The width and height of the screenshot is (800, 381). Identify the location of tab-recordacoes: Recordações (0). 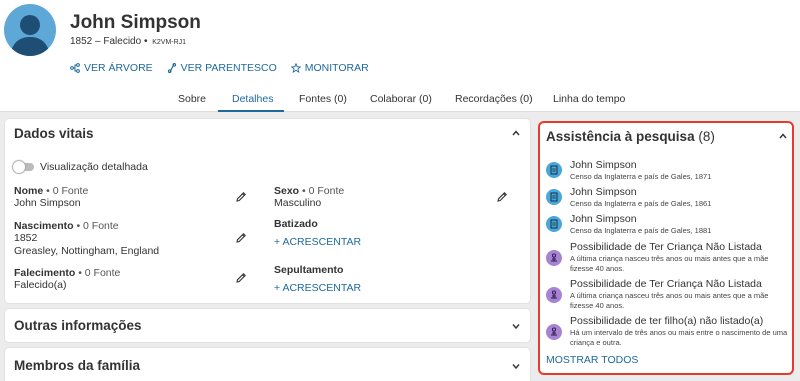
(494, 99).